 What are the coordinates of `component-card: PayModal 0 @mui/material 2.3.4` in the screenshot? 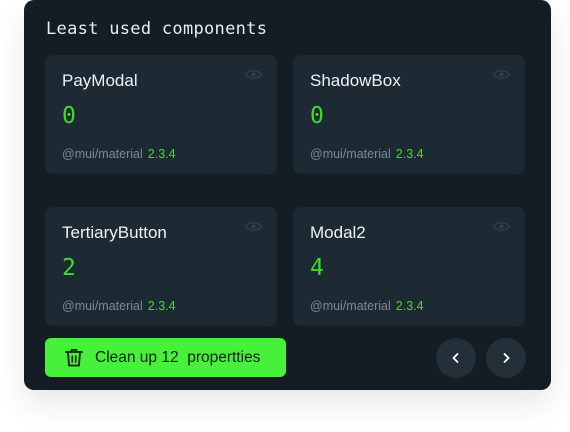 It's located at (161, 114).